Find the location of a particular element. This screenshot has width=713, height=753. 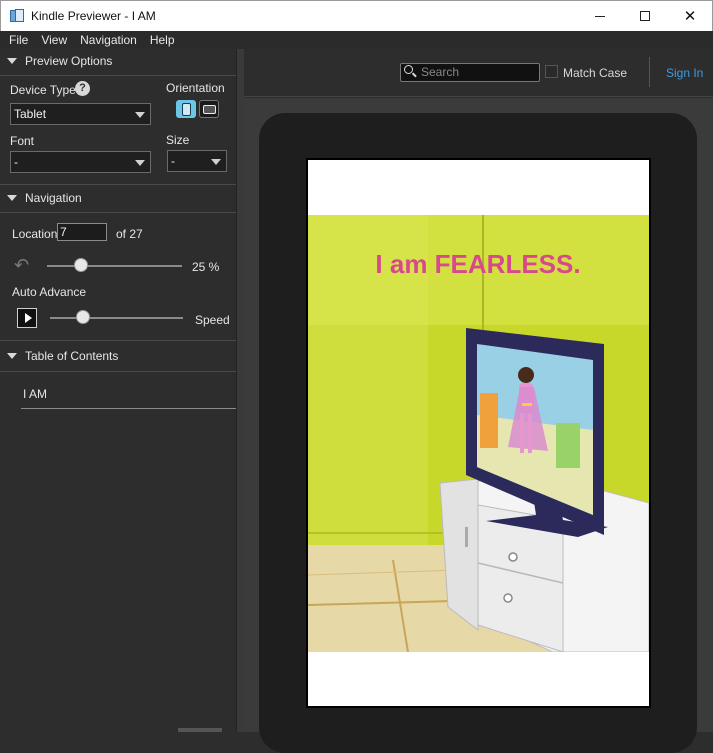

minimize-button is located at coordinates (600, 16).